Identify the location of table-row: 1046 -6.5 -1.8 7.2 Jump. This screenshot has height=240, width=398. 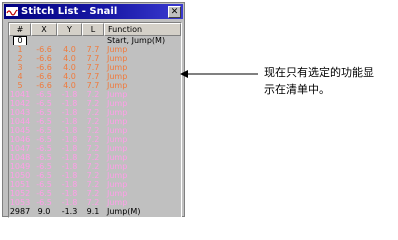
(95, 139).